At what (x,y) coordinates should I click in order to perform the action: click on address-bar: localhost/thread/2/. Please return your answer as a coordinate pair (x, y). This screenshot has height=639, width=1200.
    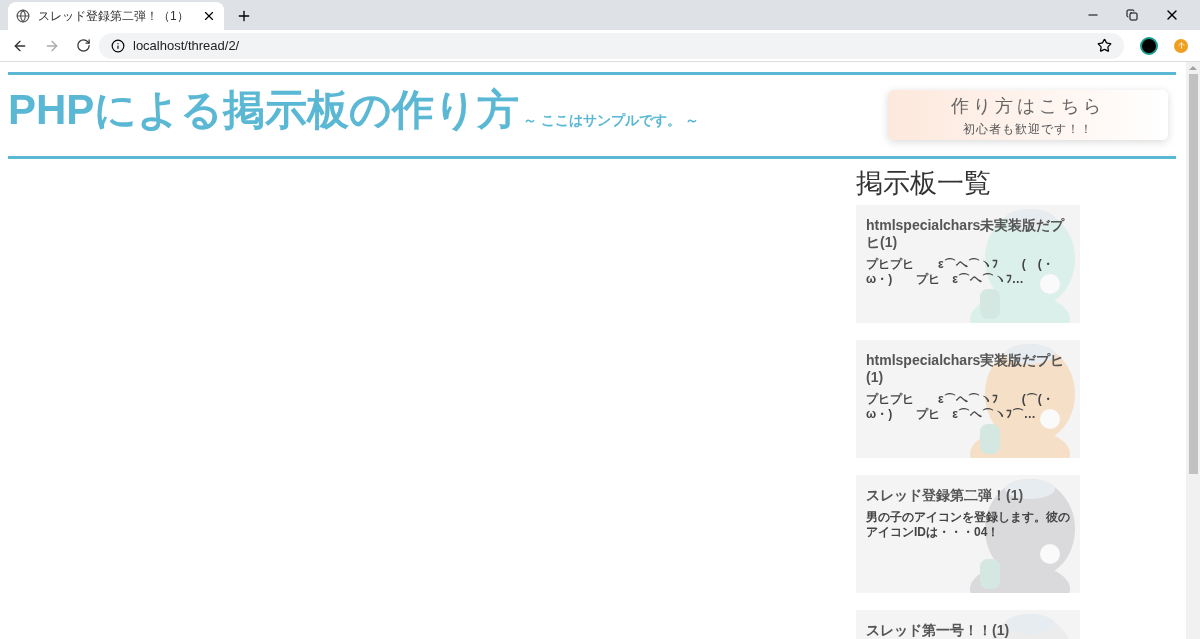
    Looking at the image, I should click on (611, 45).